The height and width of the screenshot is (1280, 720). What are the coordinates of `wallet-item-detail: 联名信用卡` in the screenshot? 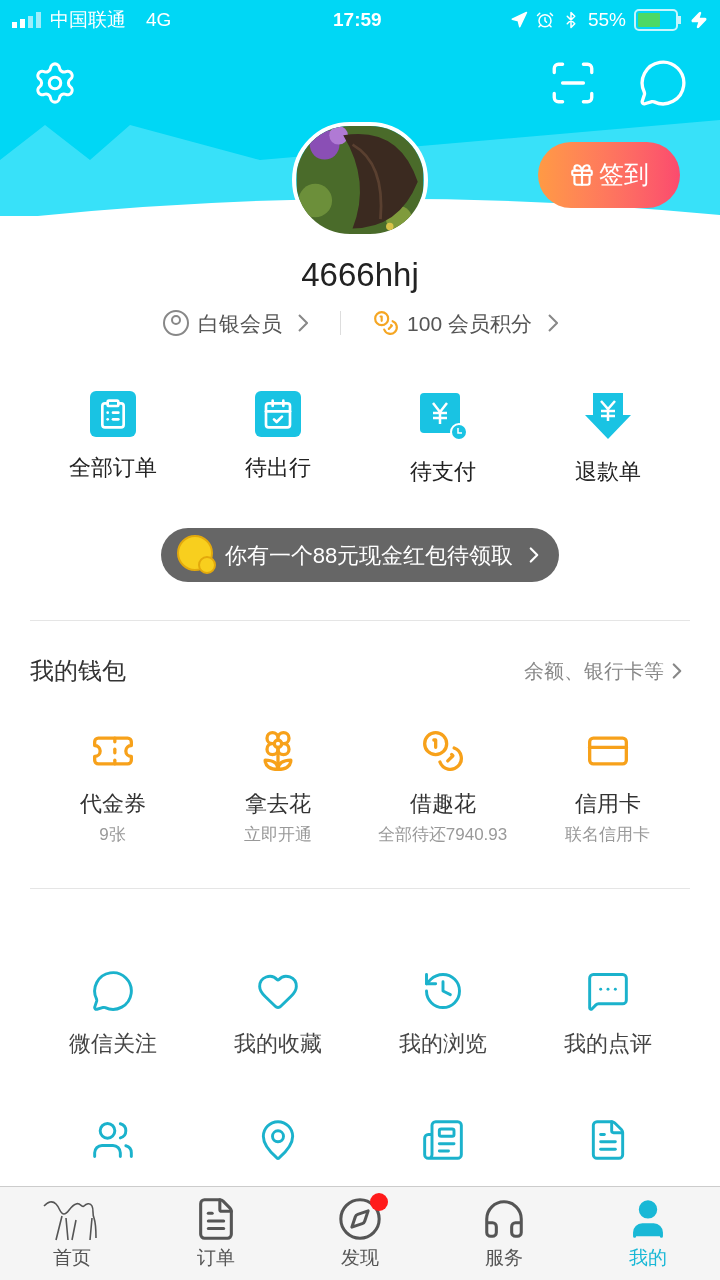 It's located at (607, 835).